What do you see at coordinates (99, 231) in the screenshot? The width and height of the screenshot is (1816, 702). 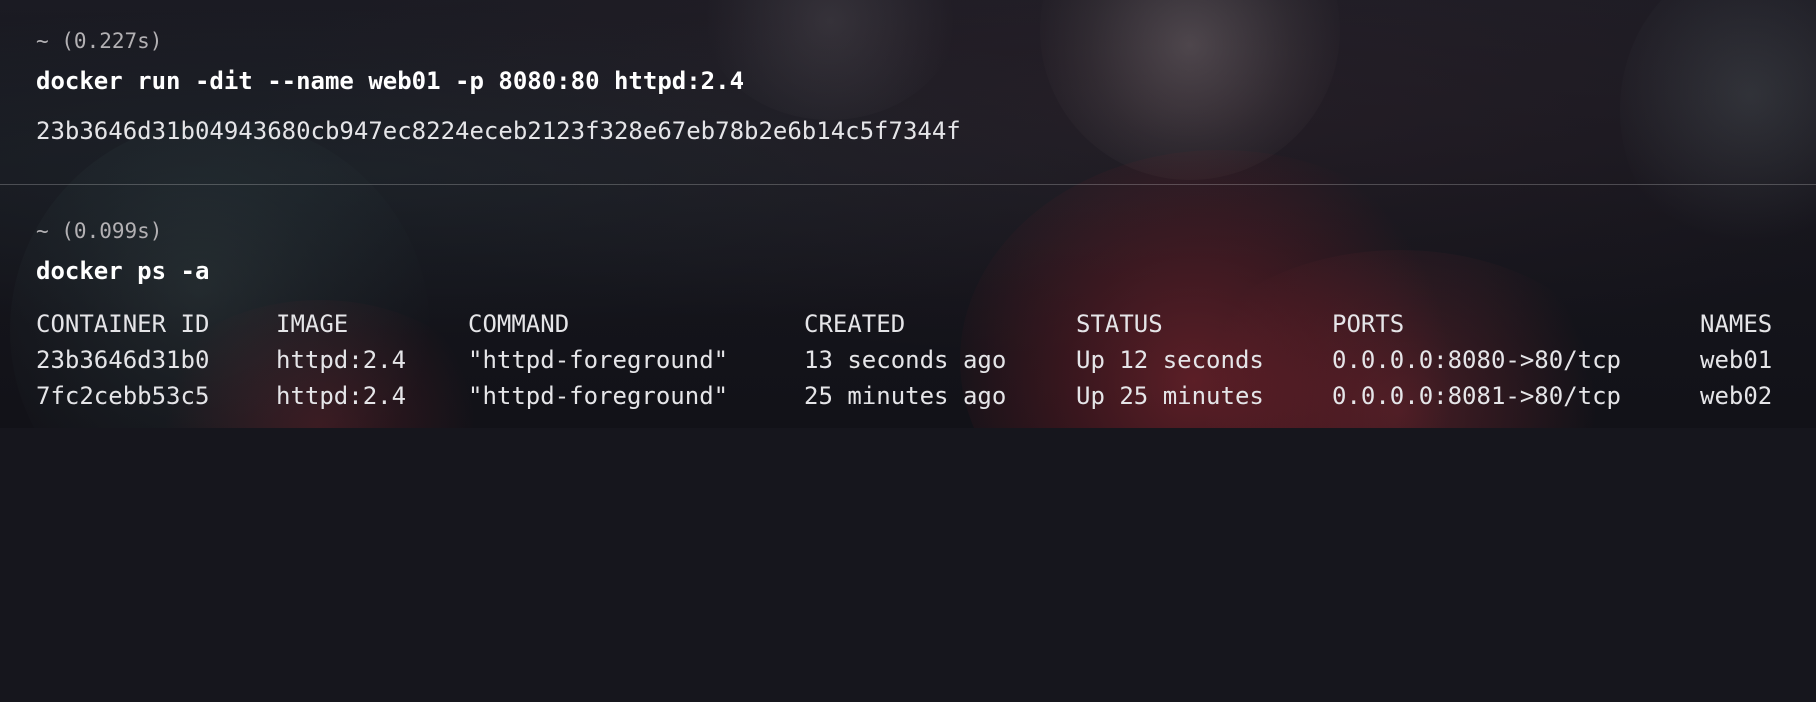 I see `prompt-line: ~ (0.099s)` at bounding box center [99, 231].